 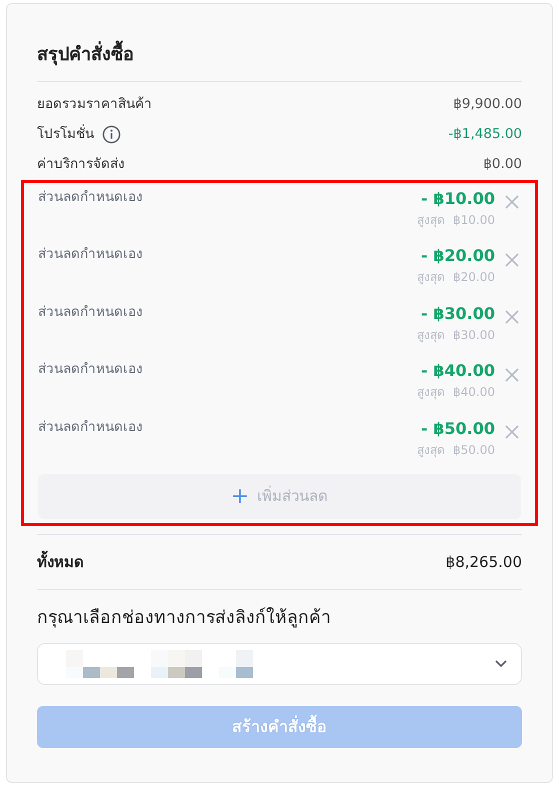 I want to click on row-value: -฿1,485.00, so click(x=485, y=134).